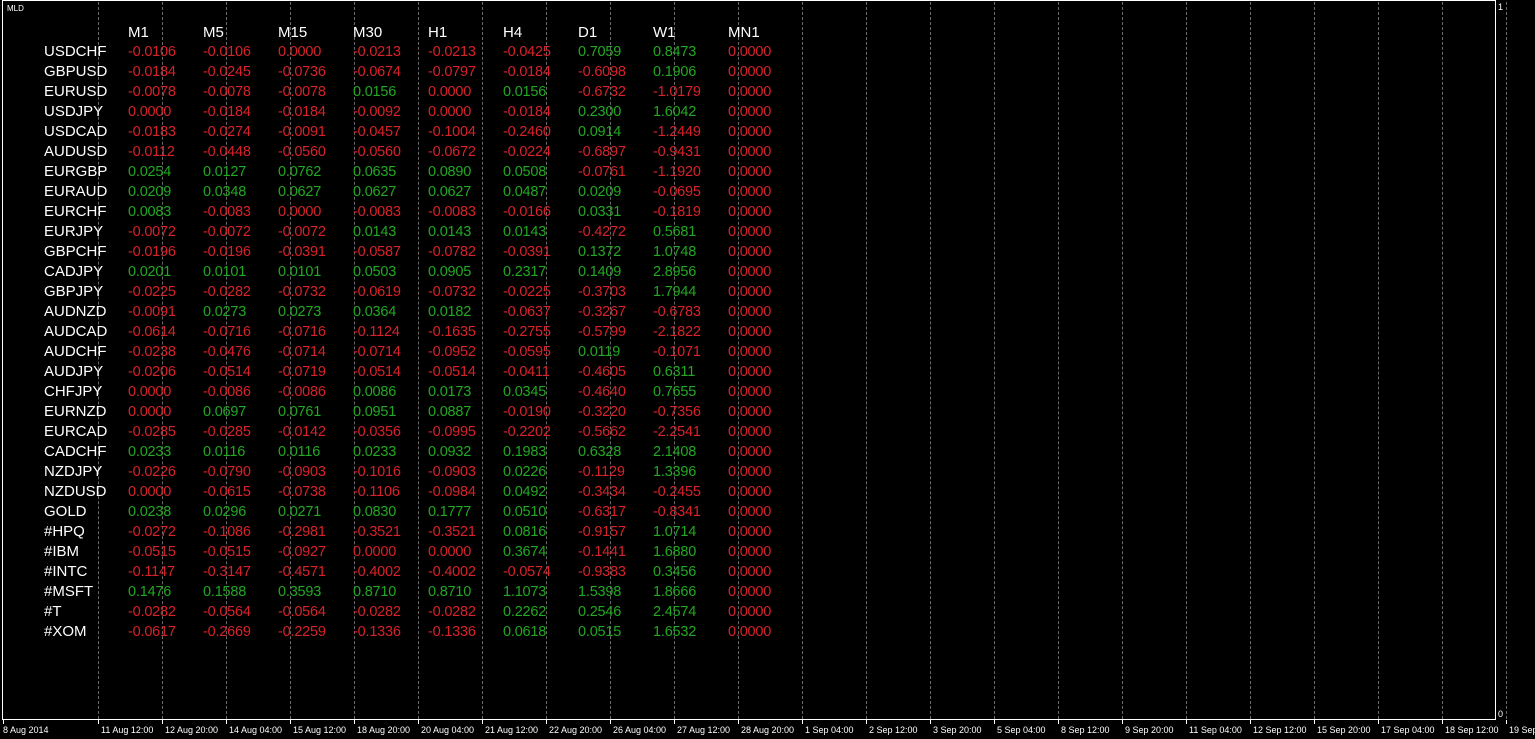 The height and width of the screenshot is (739, 1535). What do you see at coordinates (302, 392) in the screenshot?
I see `strength-value: -0.0086` at bounding box center [302, 392].